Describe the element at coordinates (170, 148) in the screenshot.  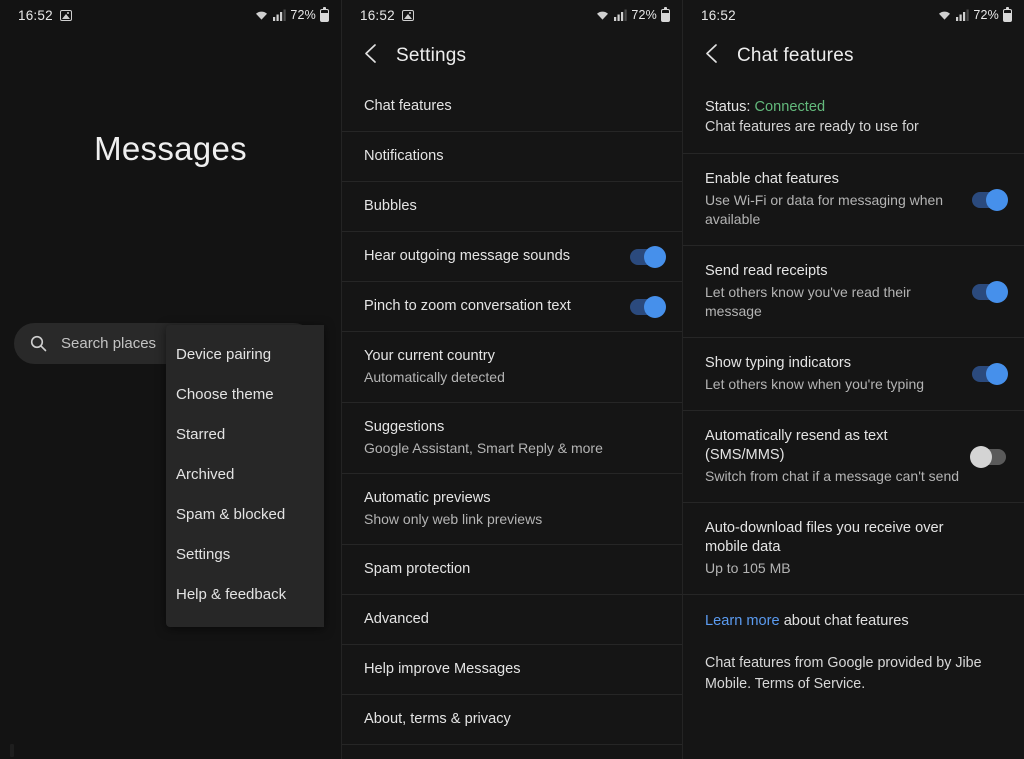
I see `app-title: Messages` at that location.